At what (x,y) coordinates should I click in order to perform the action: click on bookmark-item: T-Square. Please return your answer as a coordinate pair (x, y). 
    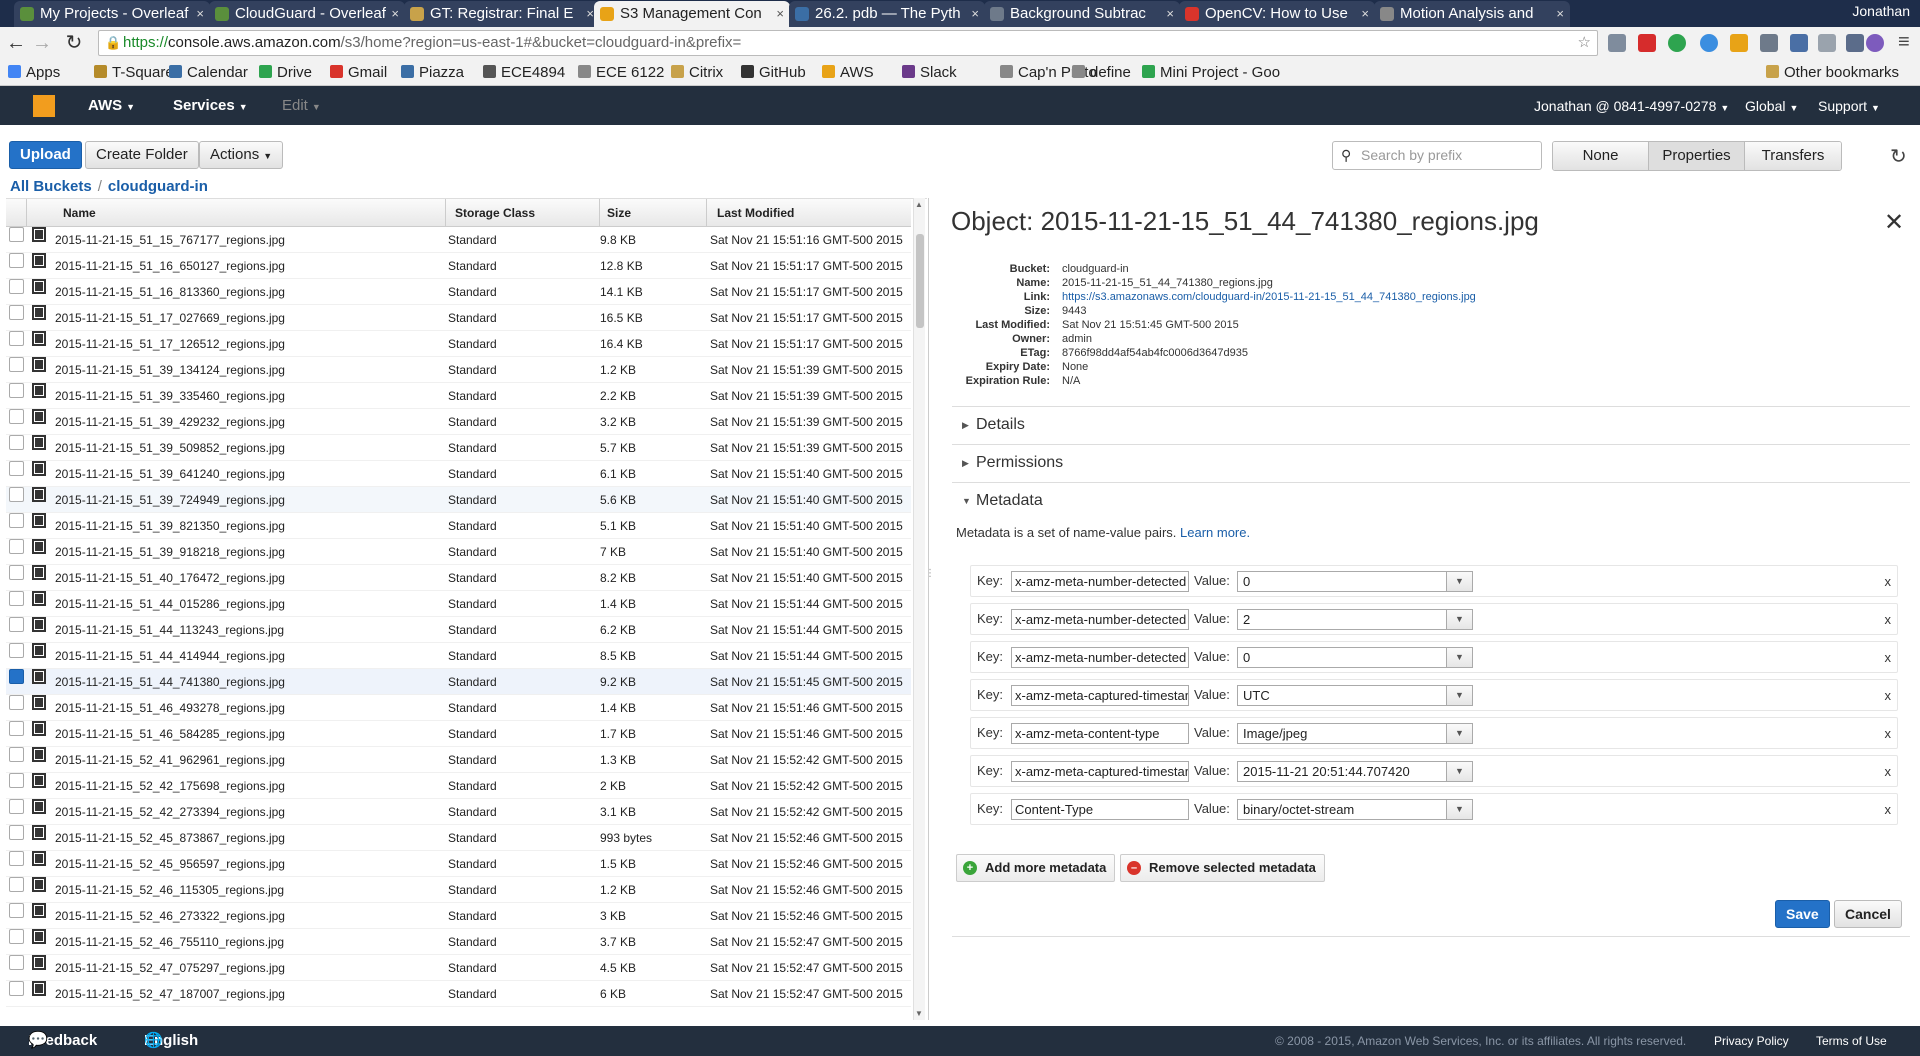
    Looking at the image, I should click on (134, 72).